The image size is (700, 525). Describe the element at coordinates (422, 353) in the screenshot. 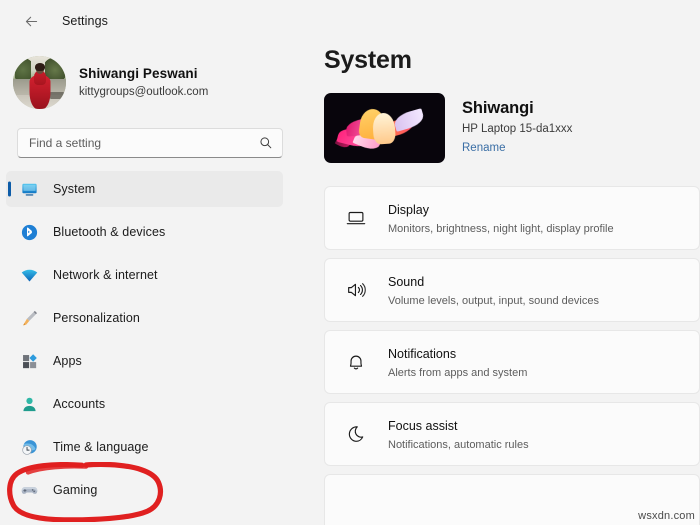

I see `card-title: Notifications` at that location.